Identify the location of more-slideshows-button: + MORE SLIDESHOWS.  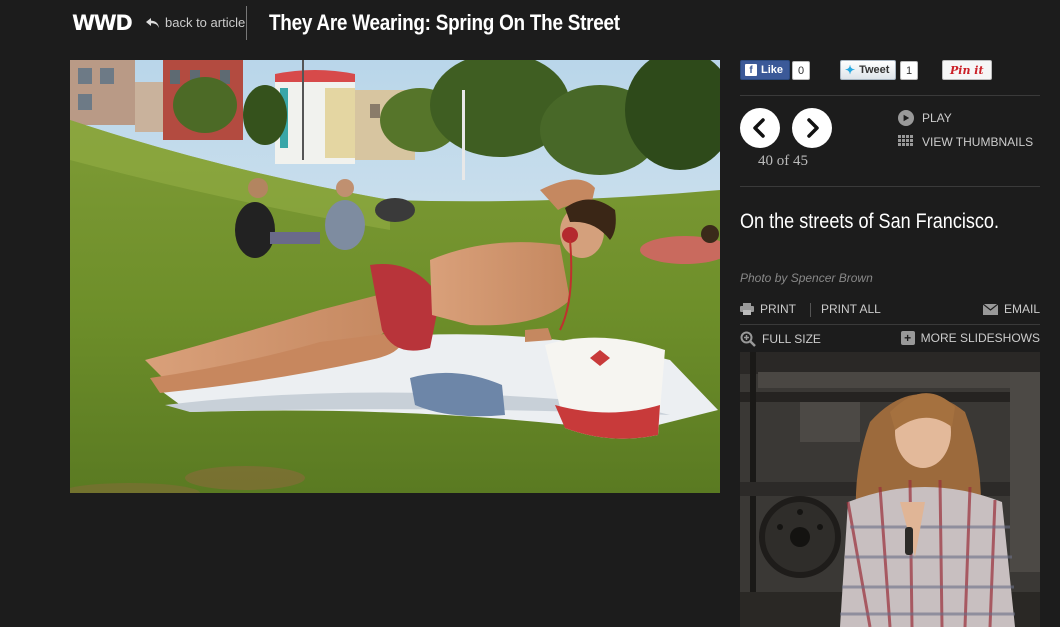
(970, 338).